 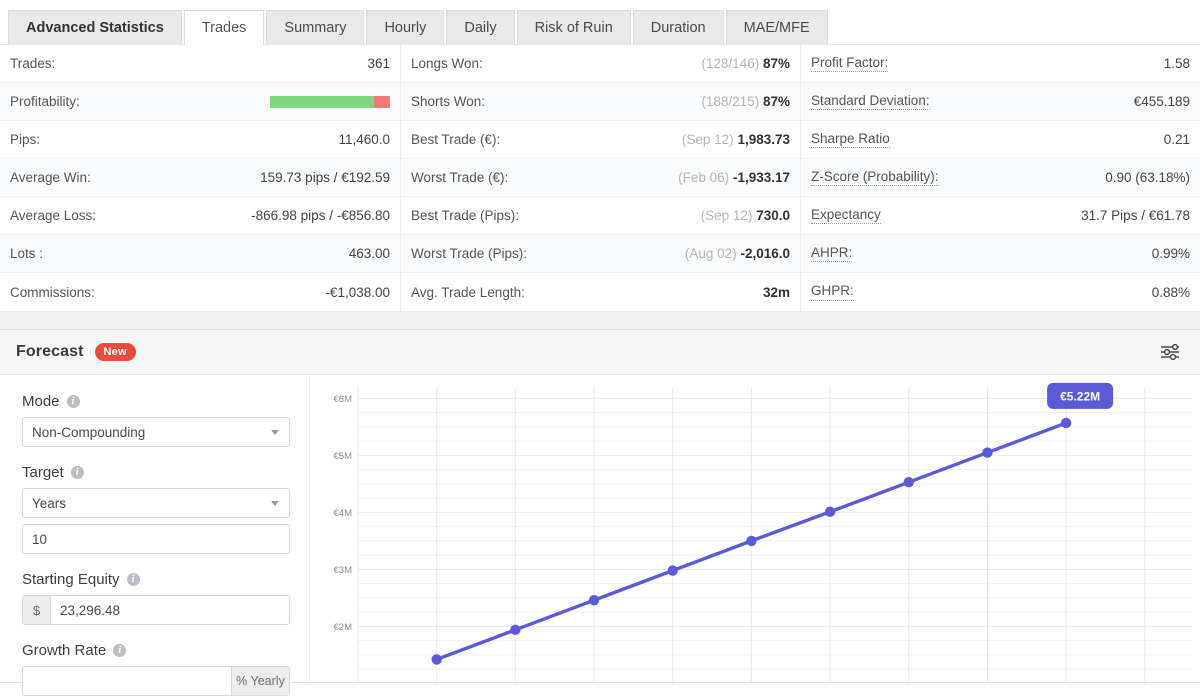 What do you see at coordinates (156, 539) in the screenshot?
I see `target-count-input: 10` at bounding box center [156, 539].